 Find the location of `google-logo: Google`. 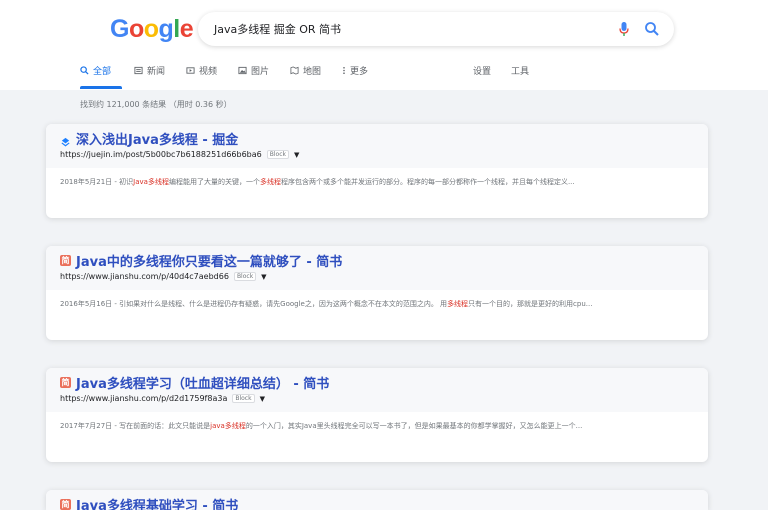

google-logo: Google is located at coordinates (152, 29).